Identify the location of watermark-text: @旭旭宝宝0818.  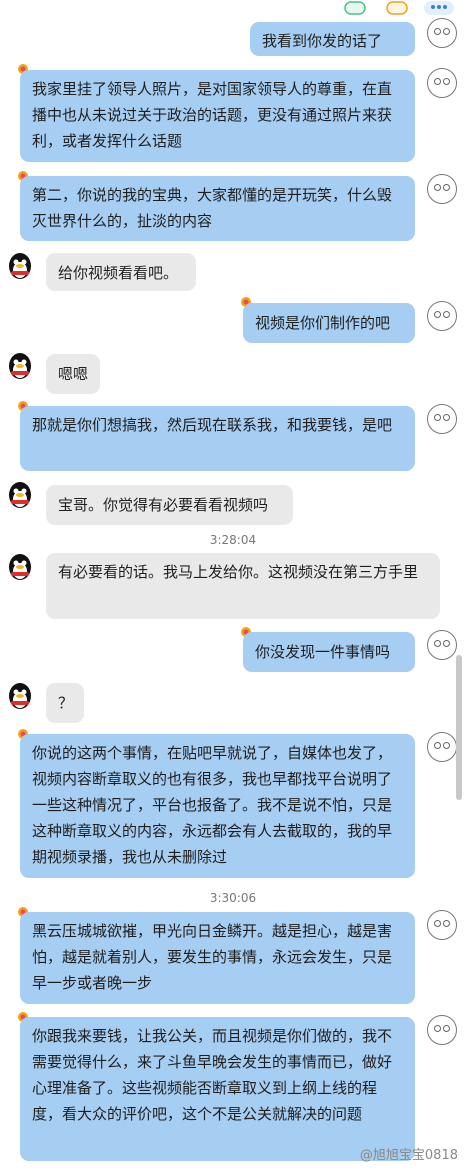
(408, 1155).